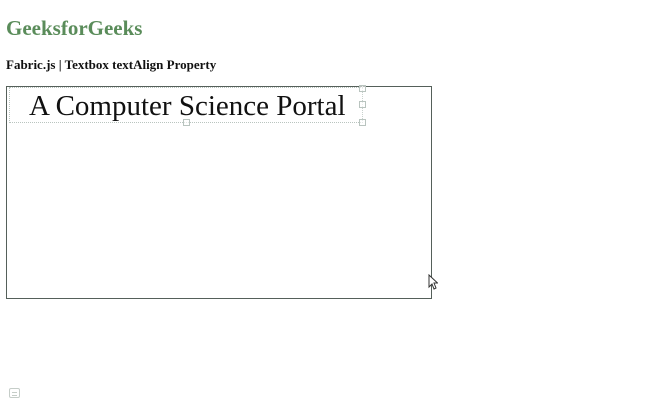  Describe the element at coordinates (14, 393) in the screenshot. I see `window-icon` at that location.